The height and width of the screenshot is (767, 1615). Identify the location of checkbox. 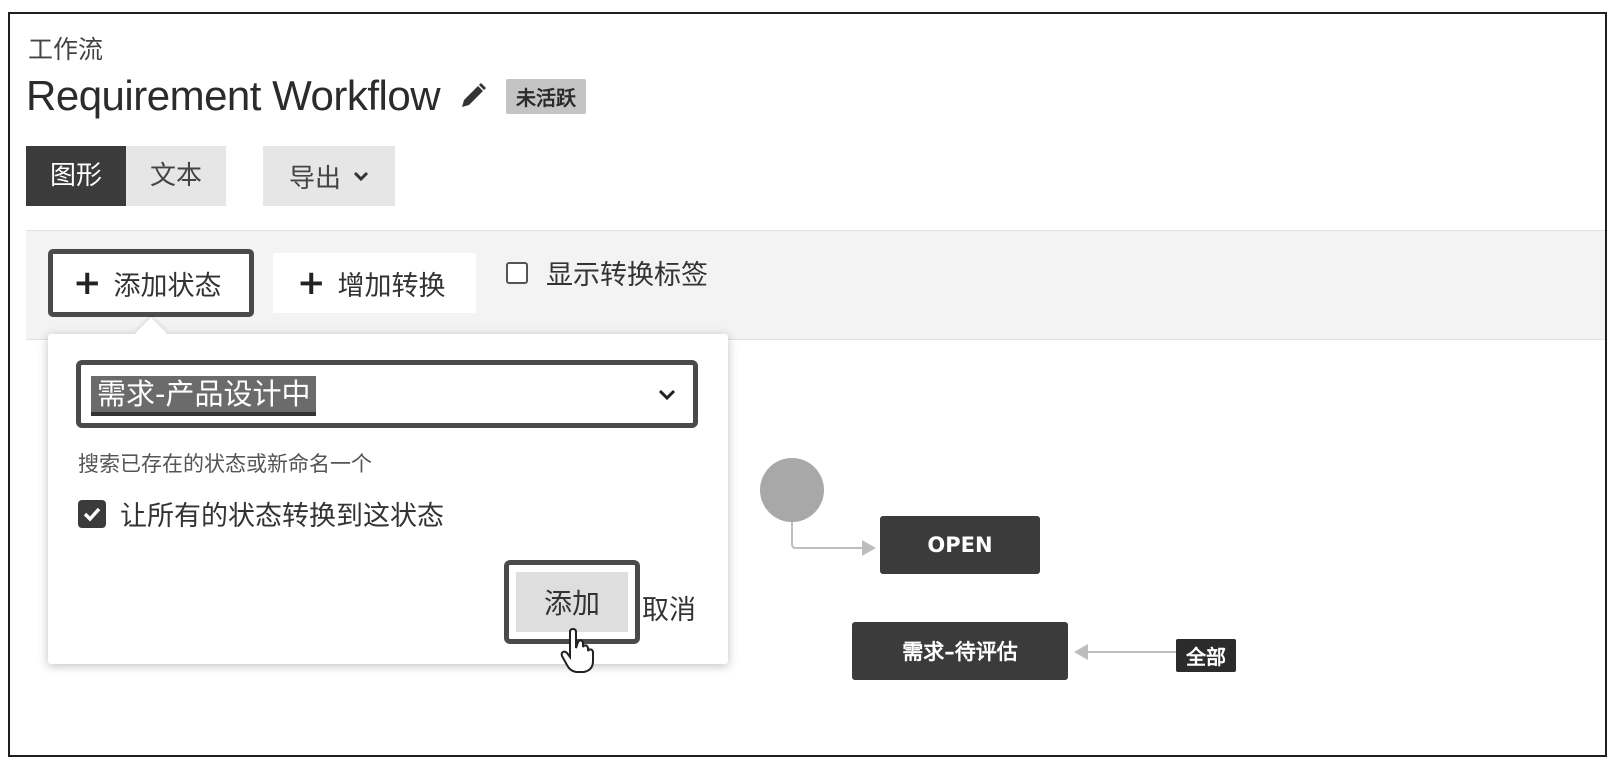
(517, 272).